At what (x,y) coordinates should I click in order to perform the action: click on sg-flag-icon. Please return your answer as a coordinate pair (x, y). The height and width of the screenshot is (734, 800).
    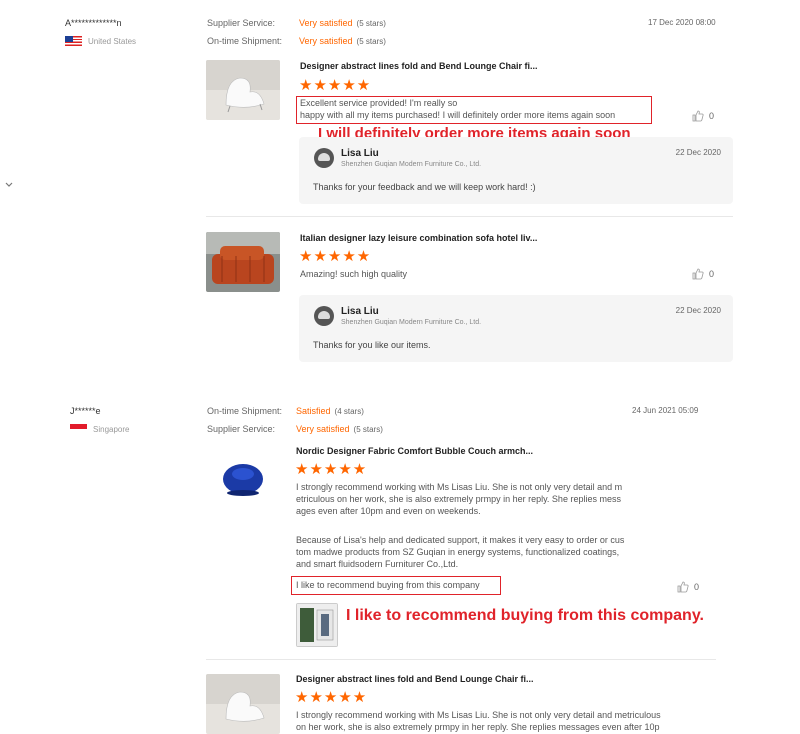
    Looking at the image, I should click on (78, 429).